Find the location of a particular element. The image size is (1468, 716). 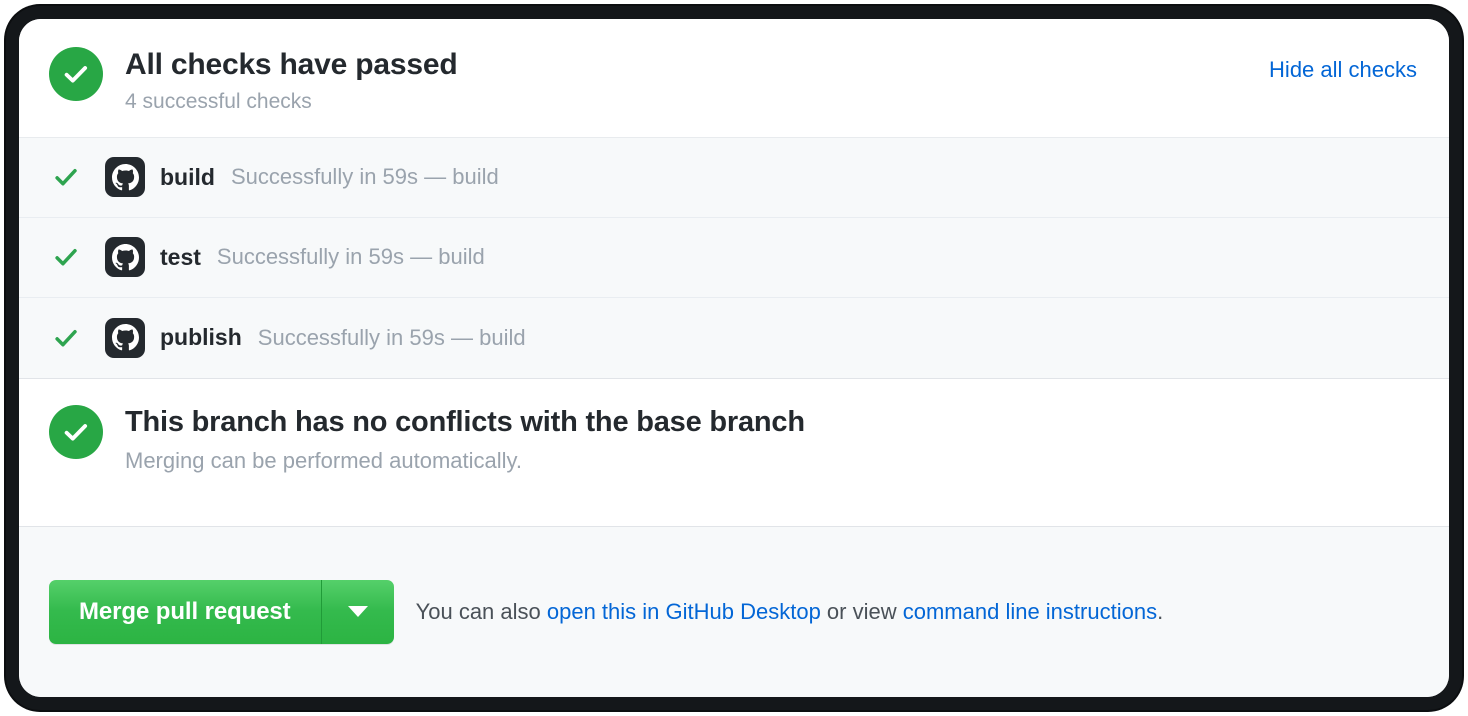

conflicts-subtitle: Merging can be performed automatically. is located at coordinates (324, 461).